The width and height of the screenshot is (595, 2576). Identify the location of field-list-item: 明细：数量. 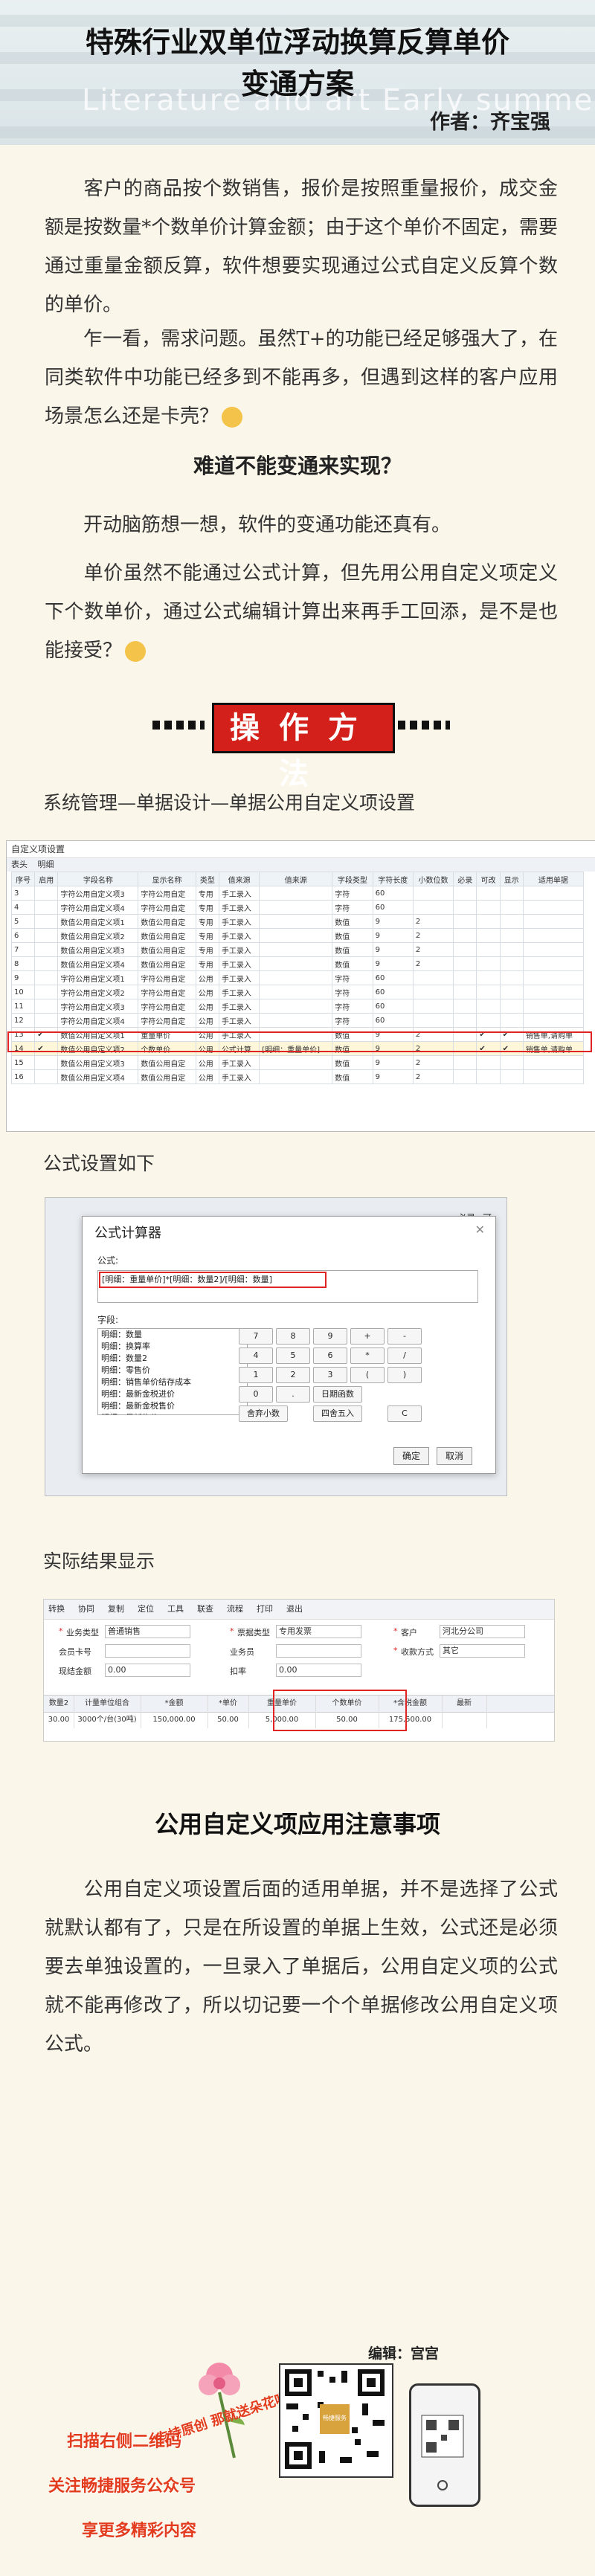
(173, 1335).